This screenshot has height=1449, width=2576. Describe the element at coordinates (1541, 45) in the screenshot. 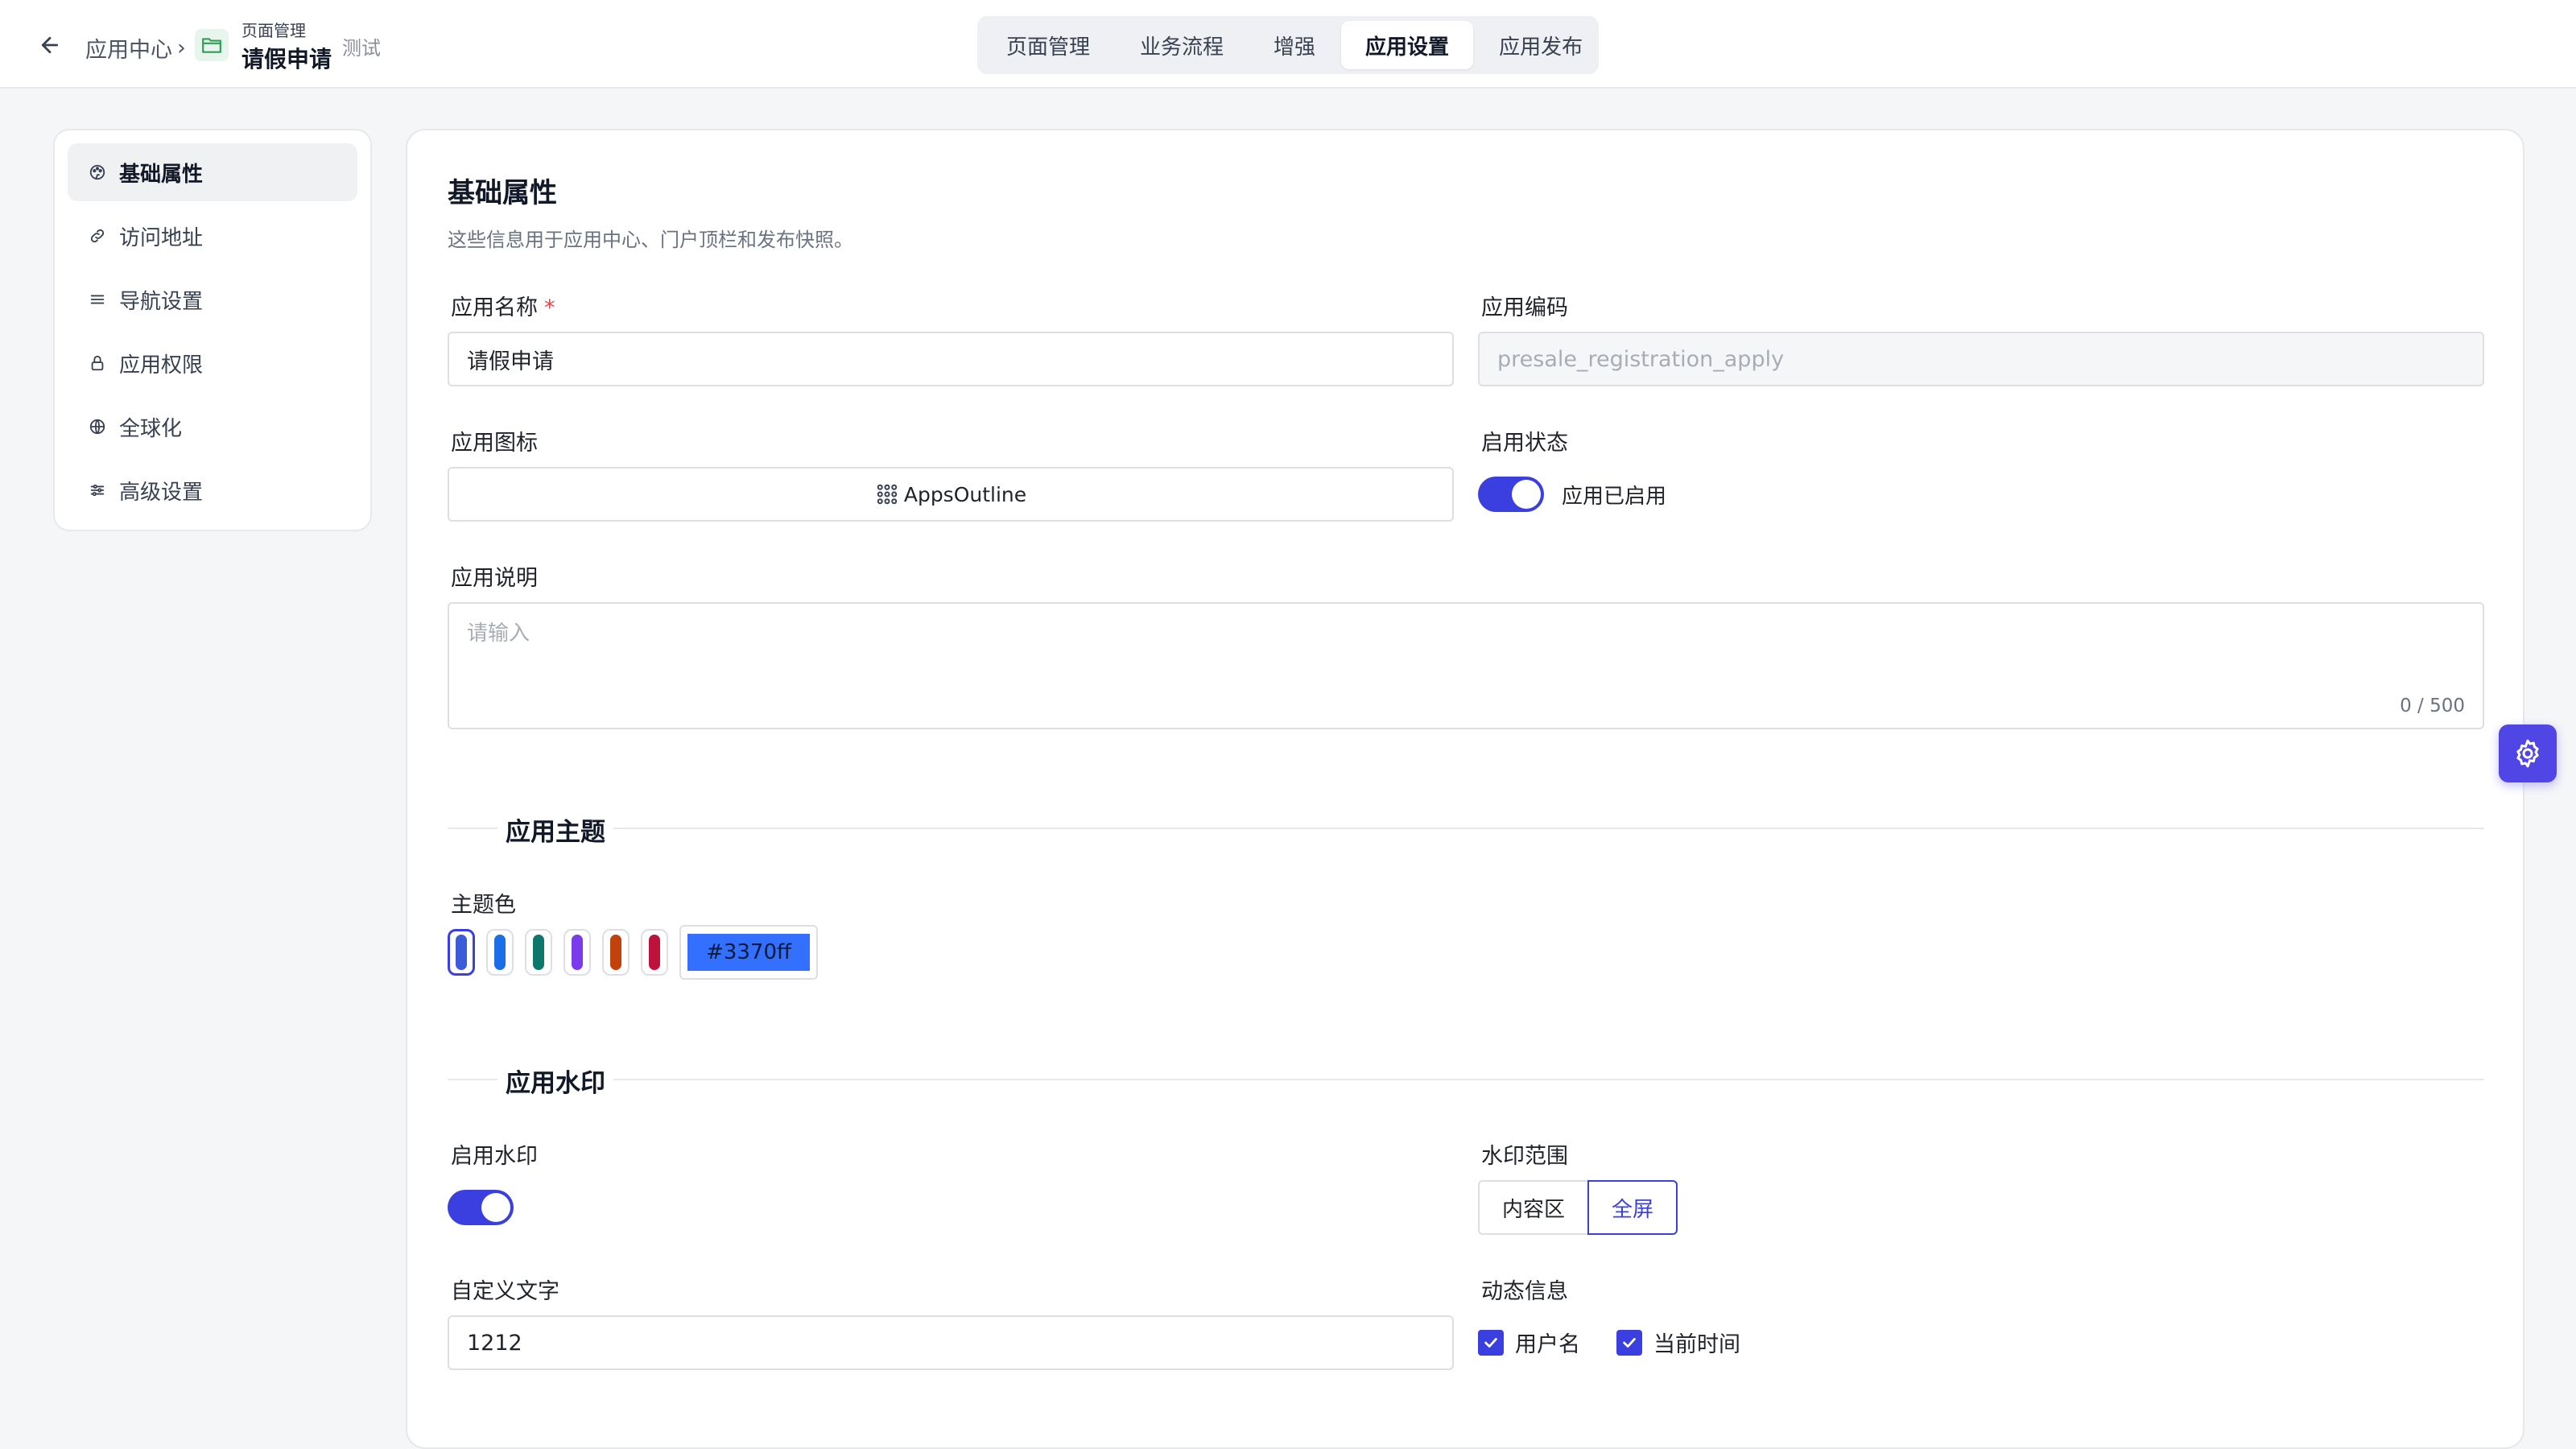

I see `tab-app-publish: 应用发布` at that location.